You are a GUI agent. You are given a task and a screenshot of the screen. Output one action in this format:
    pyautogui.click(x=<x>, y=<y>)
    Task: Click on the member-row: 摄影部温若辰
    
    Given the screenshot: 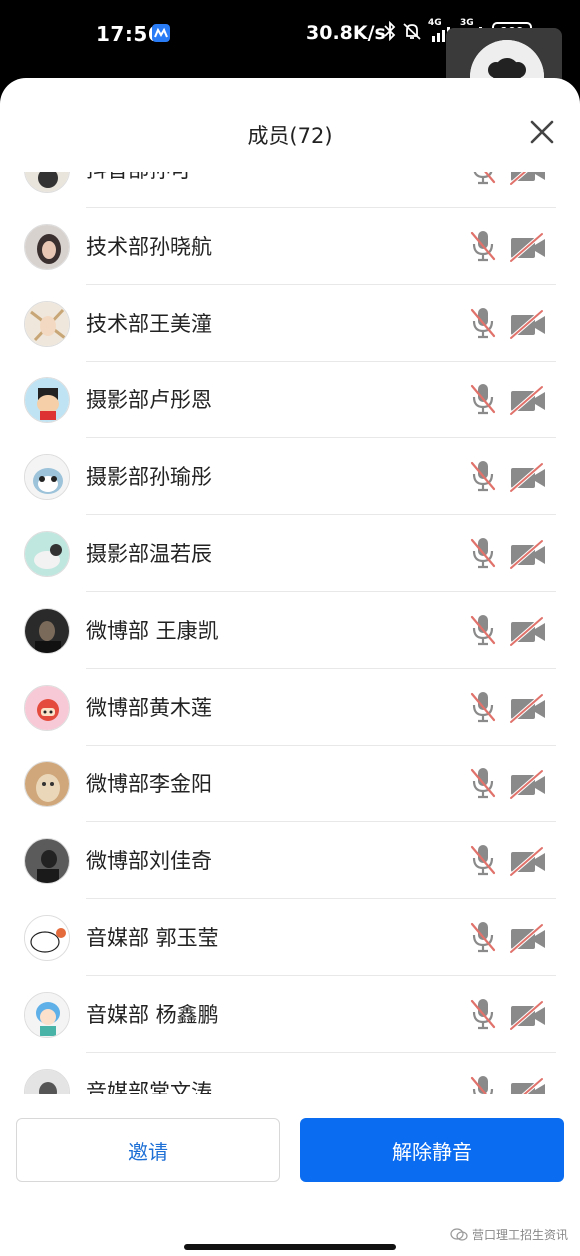 What is the action you would take?
    pyautogui.click(x=290, y=554)
    